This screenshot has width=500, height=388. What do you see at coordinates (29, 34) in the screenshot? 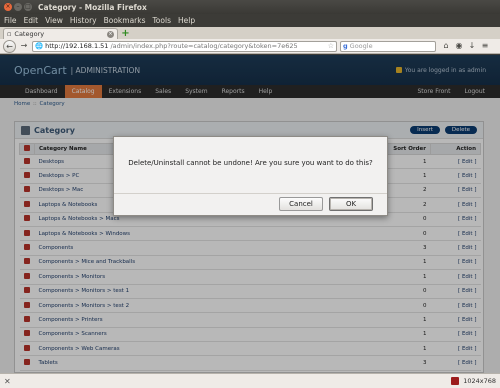
I see `tab-label: Category` at bounding box center [29, 34].